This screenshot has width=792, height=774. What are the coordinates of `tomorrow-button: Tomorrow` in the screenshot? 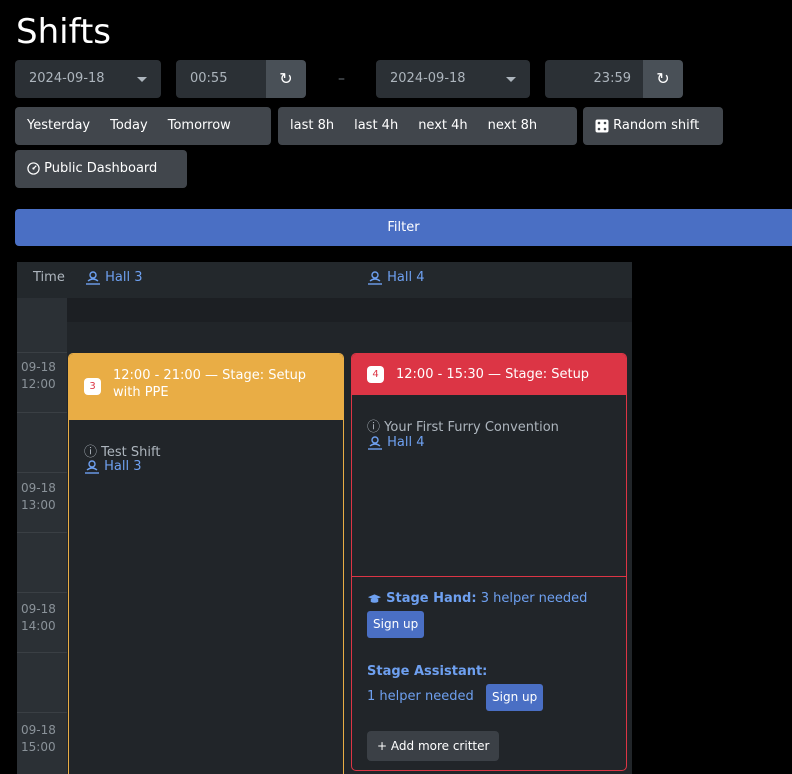 It's located at (199, 126).